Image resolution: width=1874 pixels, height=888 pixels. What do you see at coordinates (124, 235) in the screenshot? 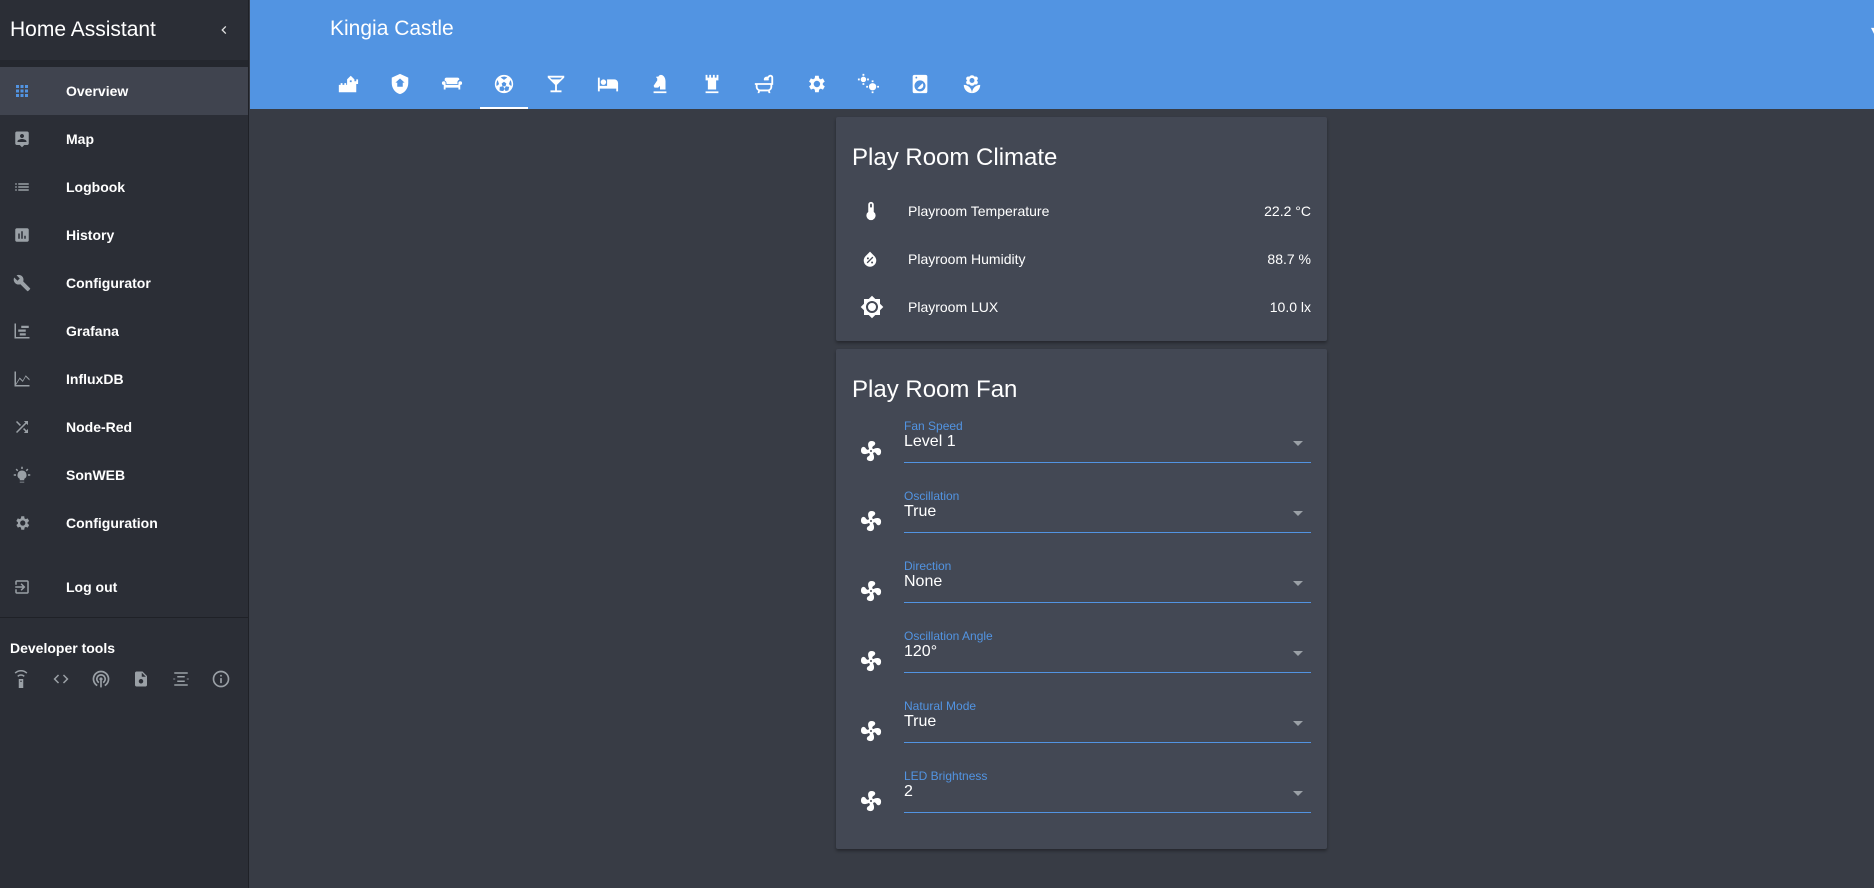
I see `sidebar-item-history: History` at bounding box center [124, 235].